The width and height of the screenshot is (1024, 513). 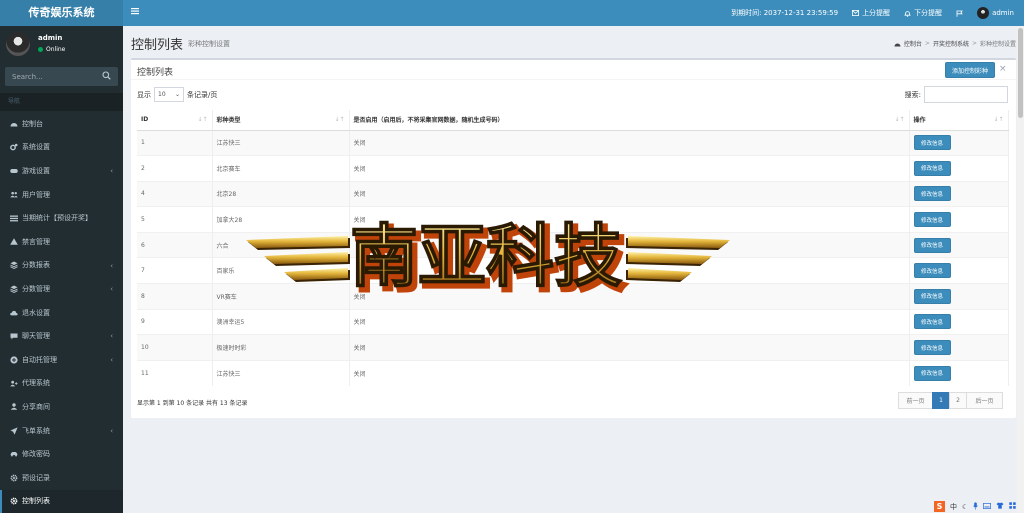 What do you see at coordinates (14, 171) in the screenshot?
I see `gamepad-icon` at bounding box center [14, 171].